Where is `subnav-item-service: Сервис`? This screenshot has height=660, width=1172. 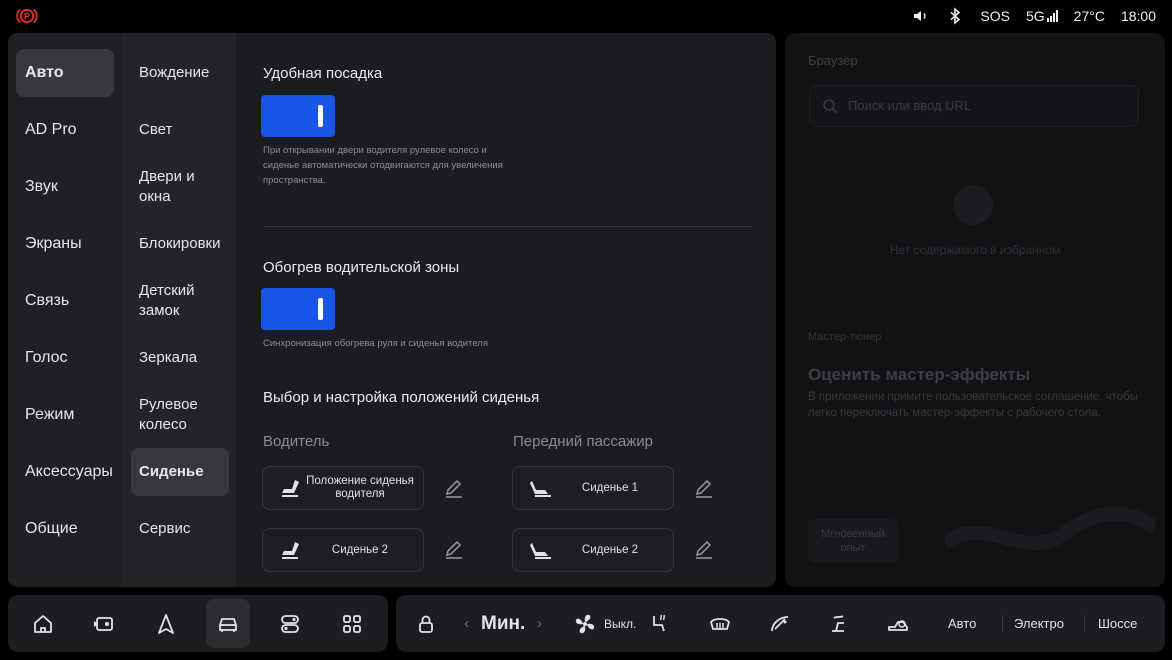
subnav-item-service: Сервис is located at coordinates (180, 529).